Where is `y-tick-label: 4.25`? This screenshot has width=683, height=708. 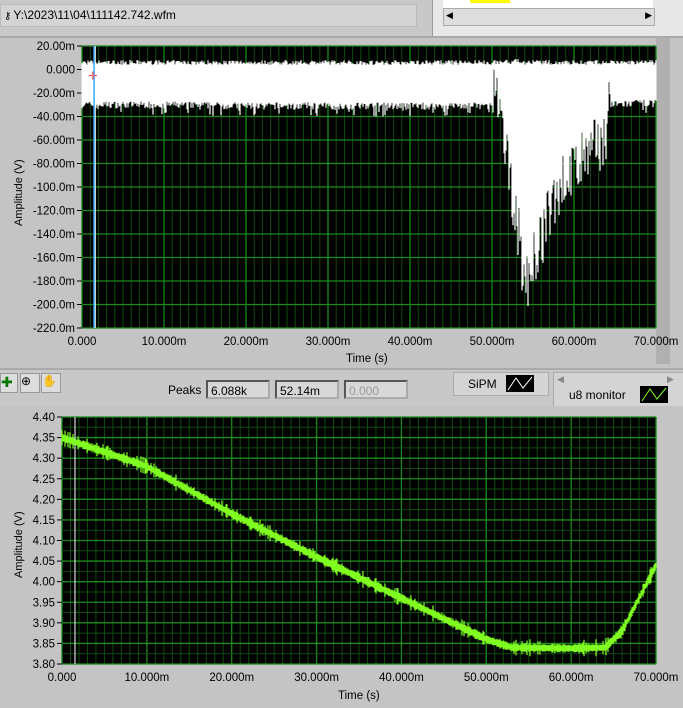
y-tick-label: 4.25 is located at coordinates (44, 480).